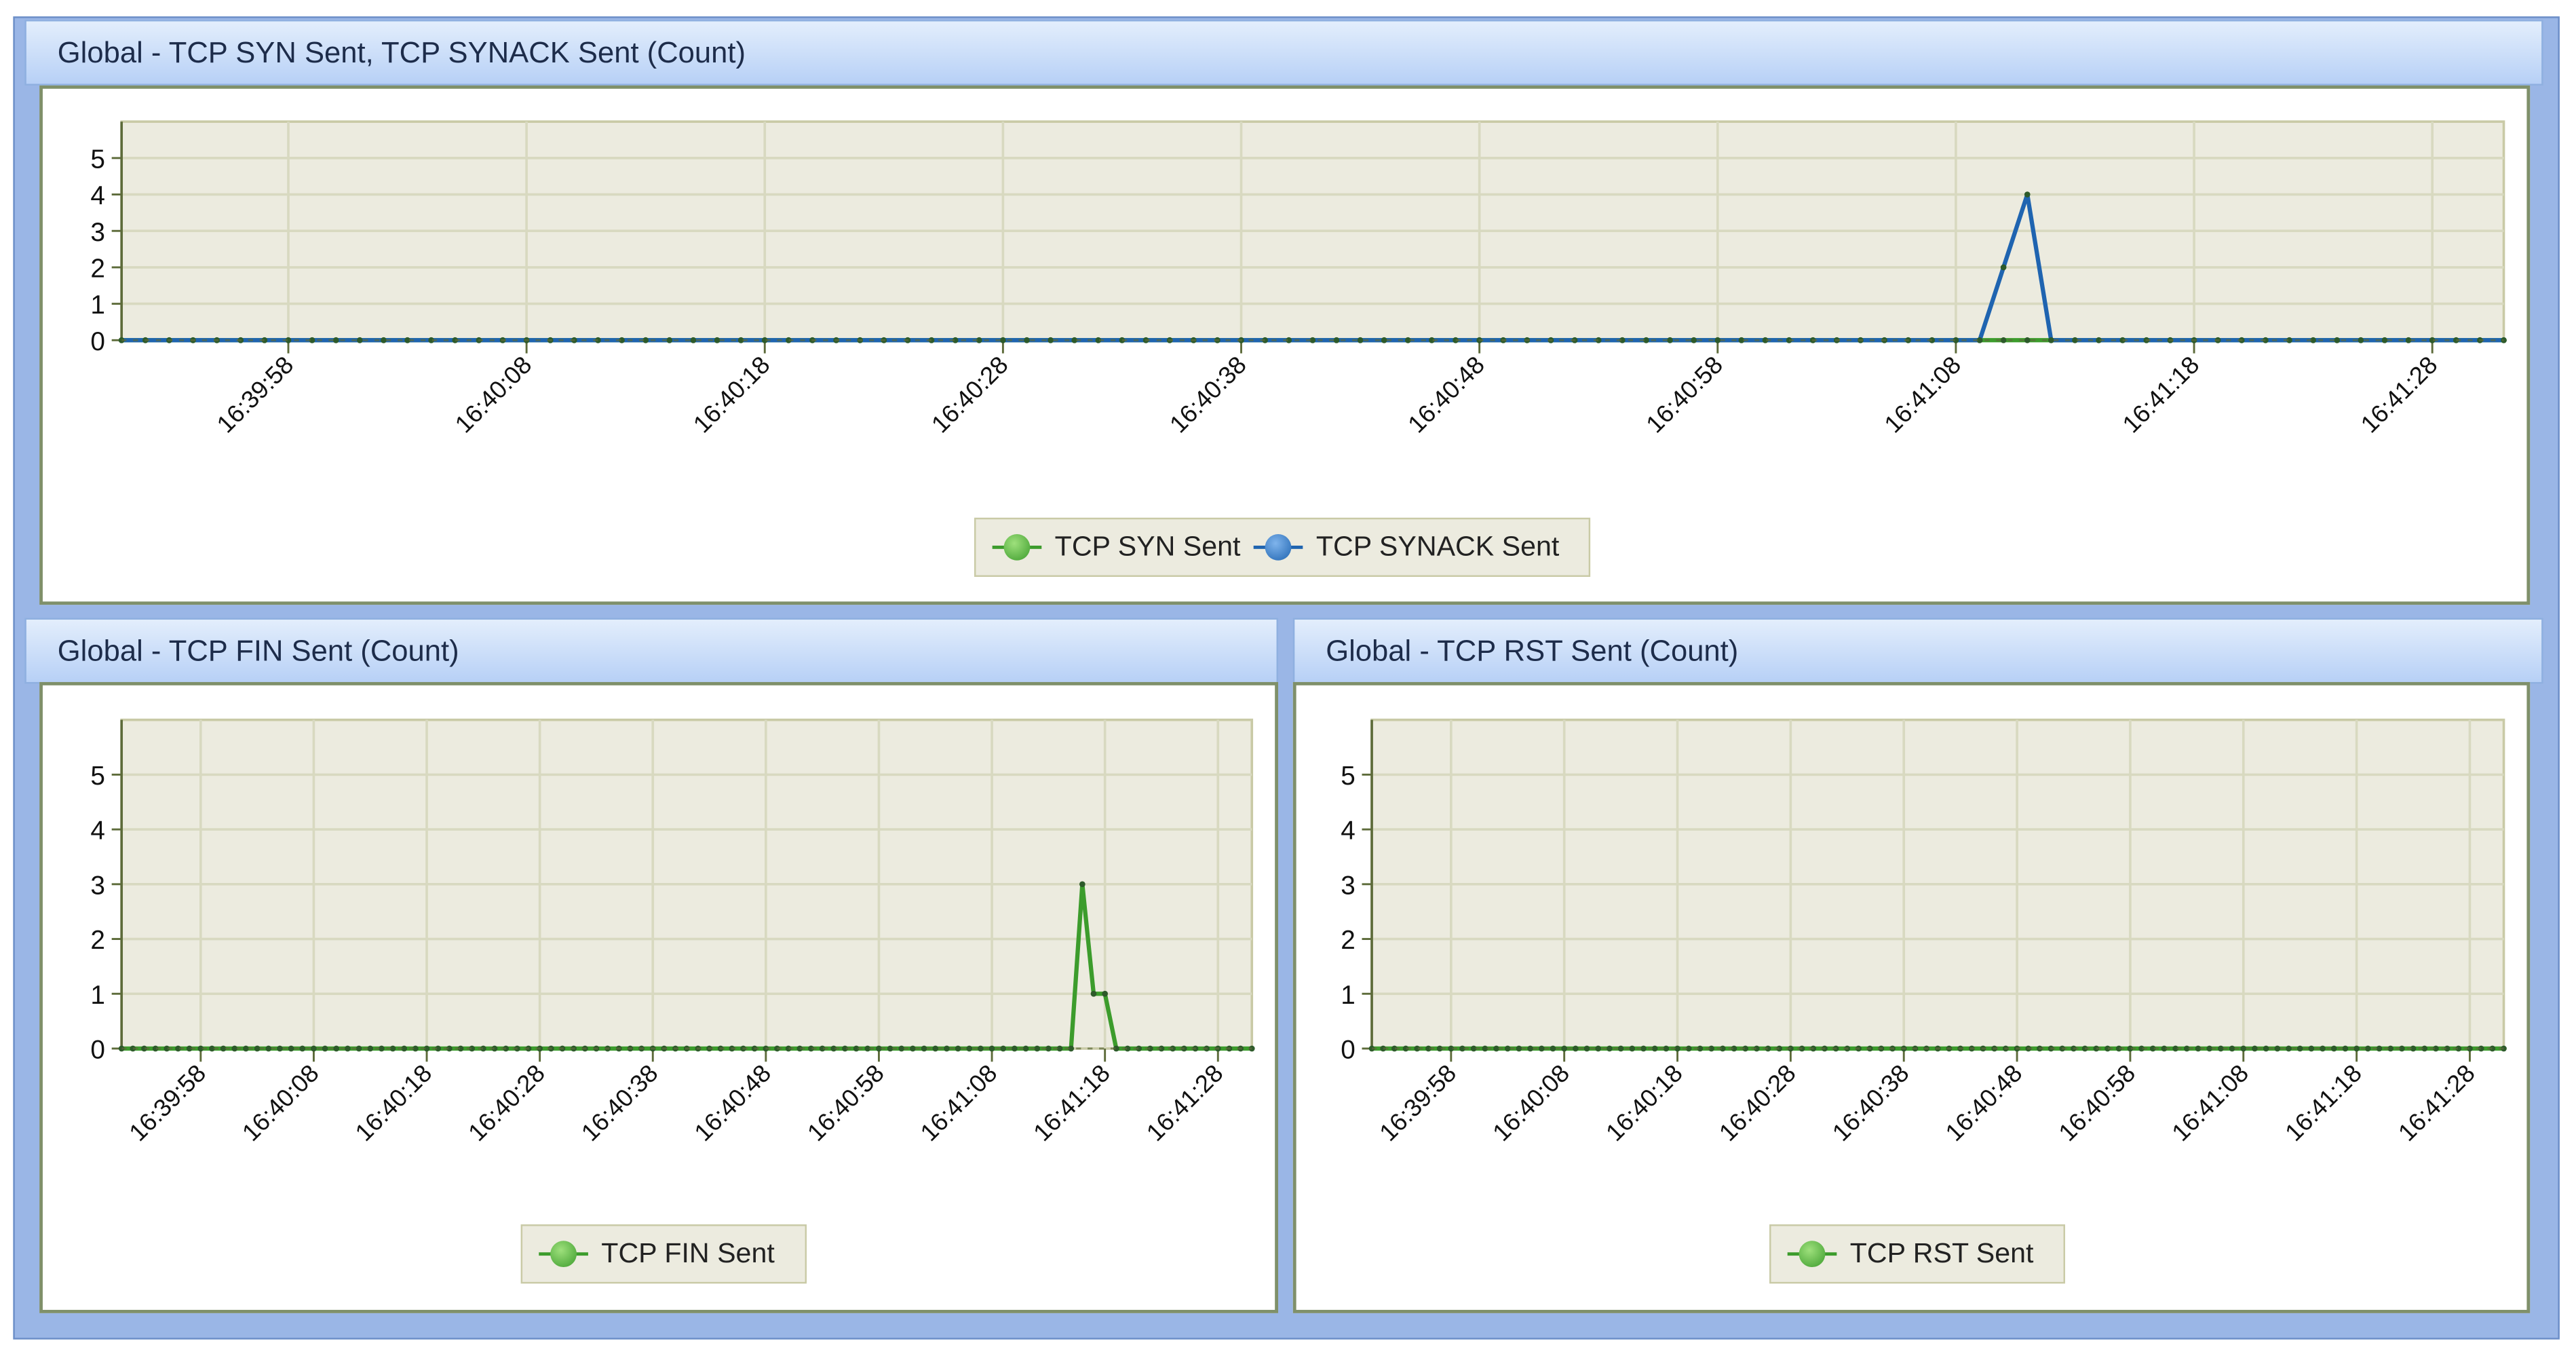  I want to click on panel-title: Global - TCP RST Sent (Count), so click(1532, 651).